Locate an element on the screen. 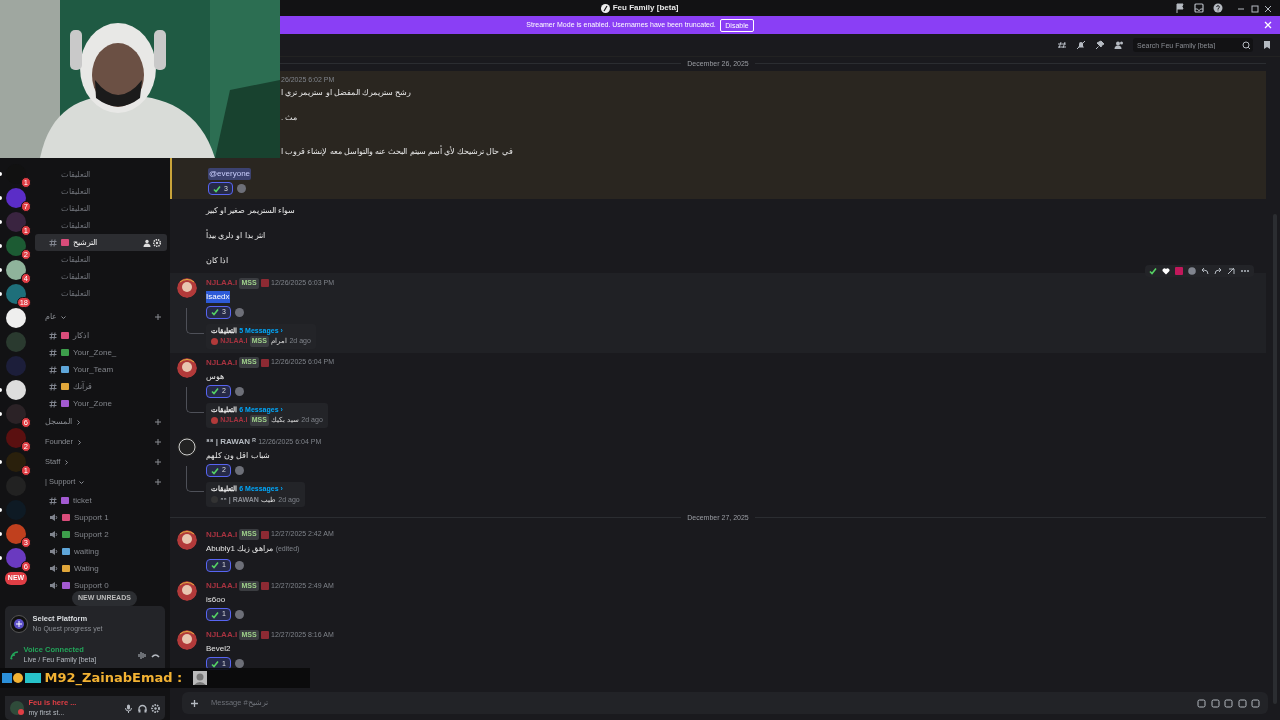 The image size is (1280, 720). channel-name: الترشيح is located at coordinates (85, 242).